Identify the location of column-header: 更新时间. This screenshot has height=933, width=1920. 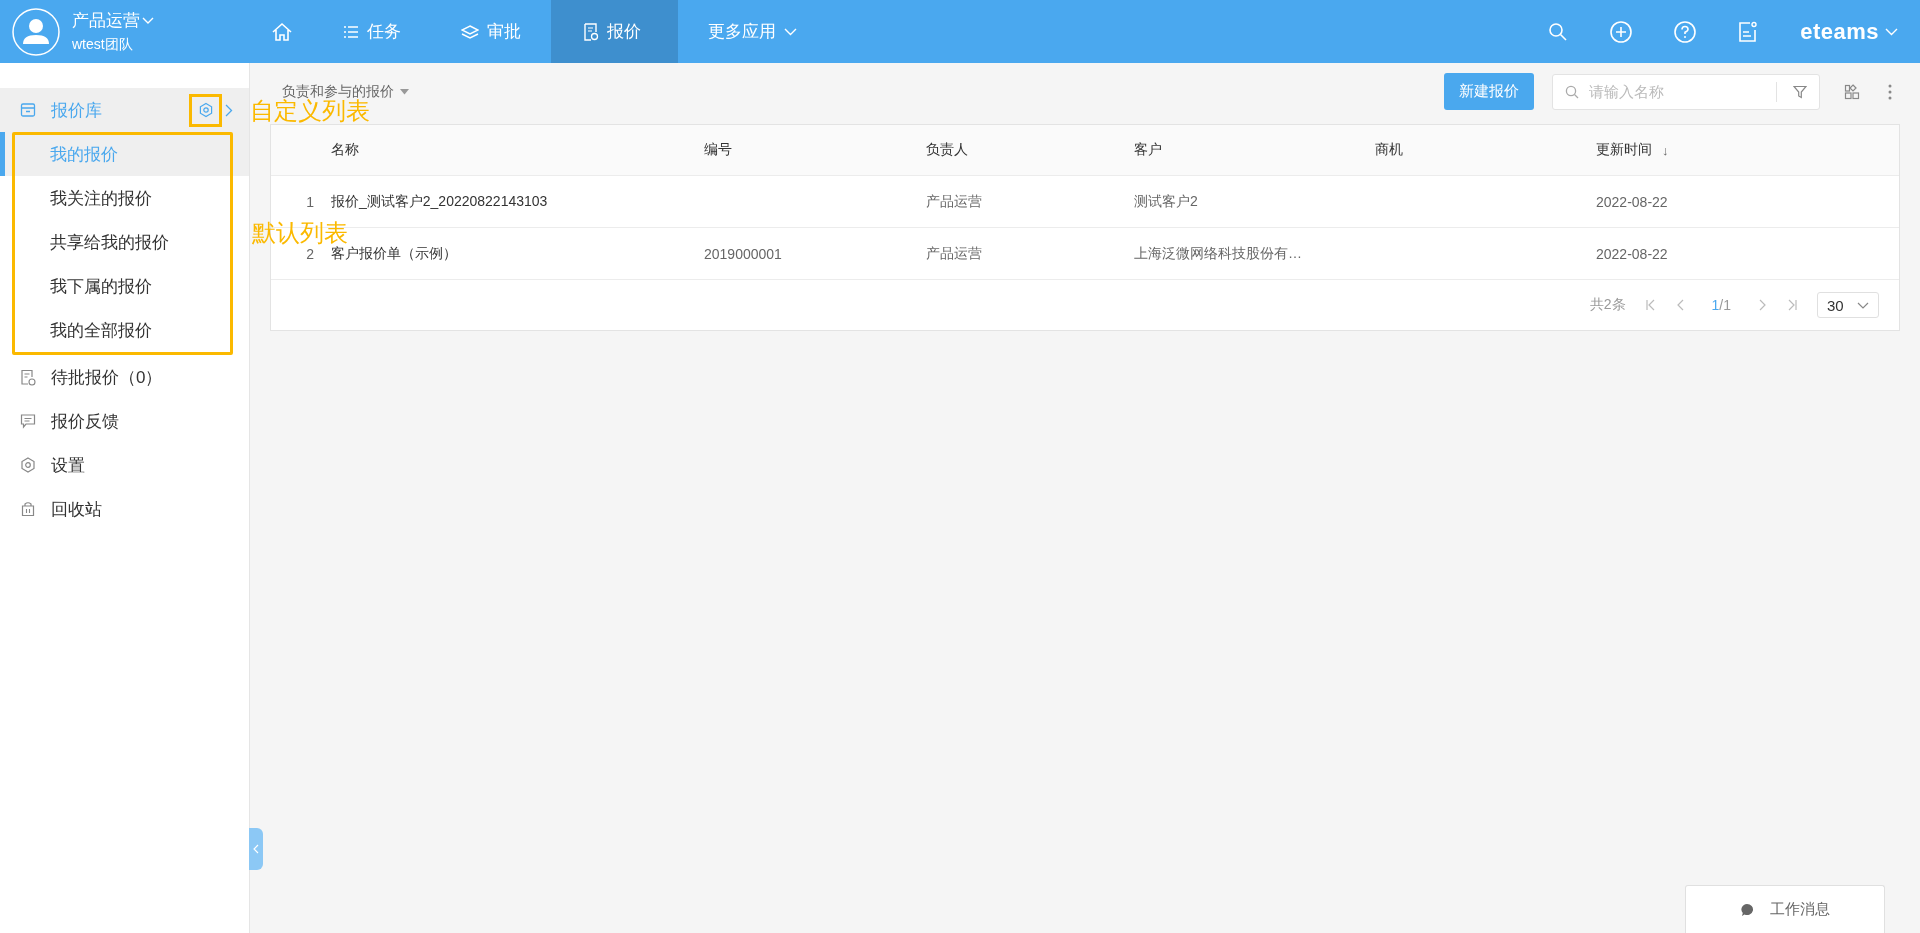
(1624, 150).